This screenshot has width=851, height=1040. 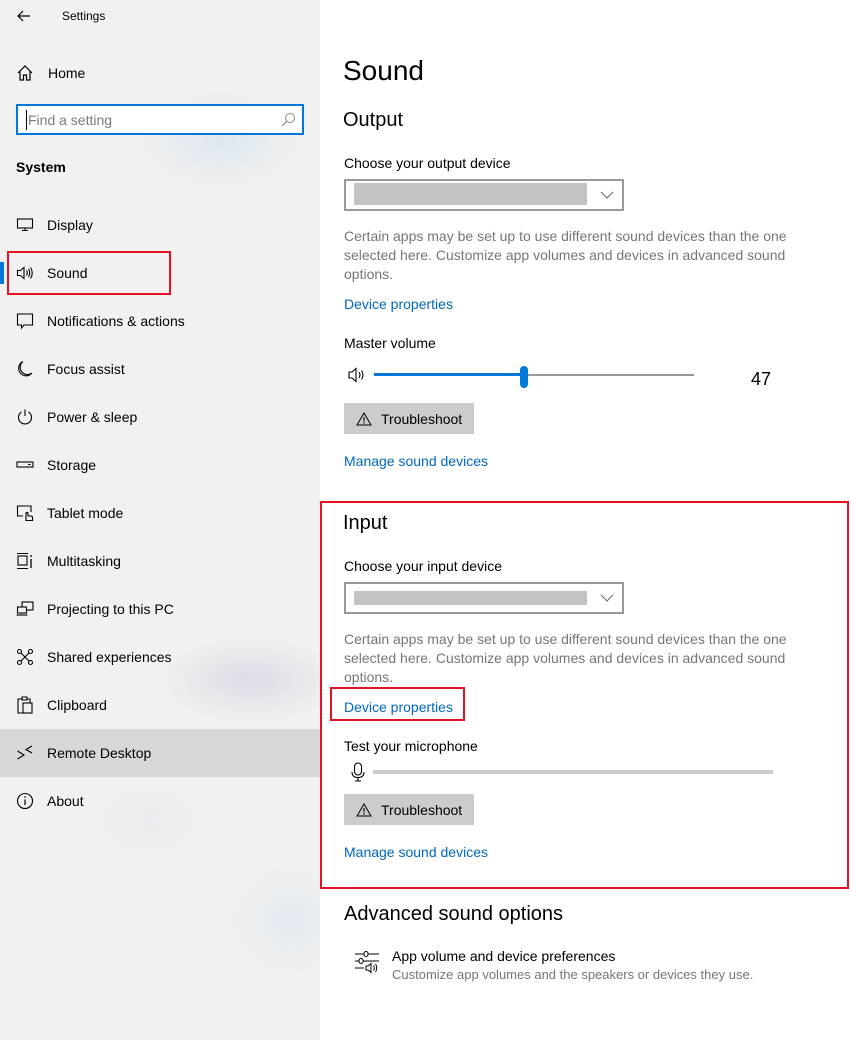 I want to click on power-icon, so click(x=25, y=417).